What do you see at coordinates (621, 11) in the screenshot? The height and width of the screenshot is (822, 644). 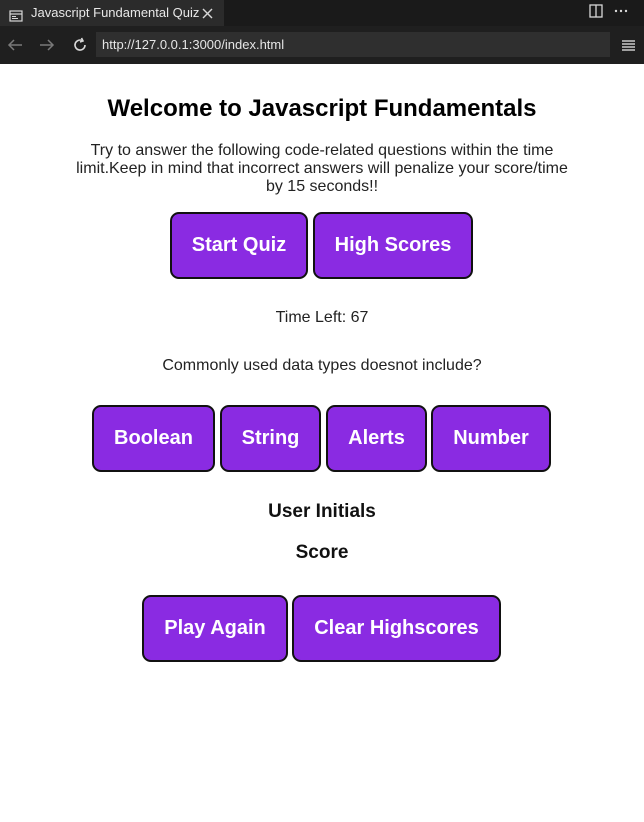 I see `more-icon` at bounding box center [621, 11].